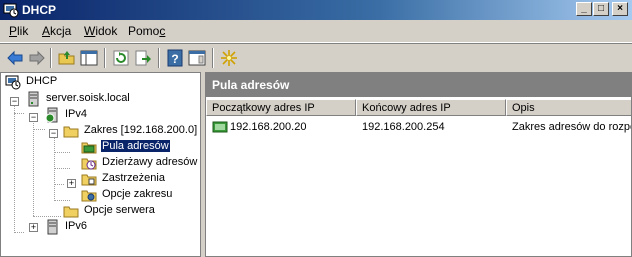 This screenshot has width=632, height=257. What do you see at coordinates (316, 31) in the screenshot?
I see `menu-bar: Plik Akcja Widok Pomoc` at bounding box center [316, 31].